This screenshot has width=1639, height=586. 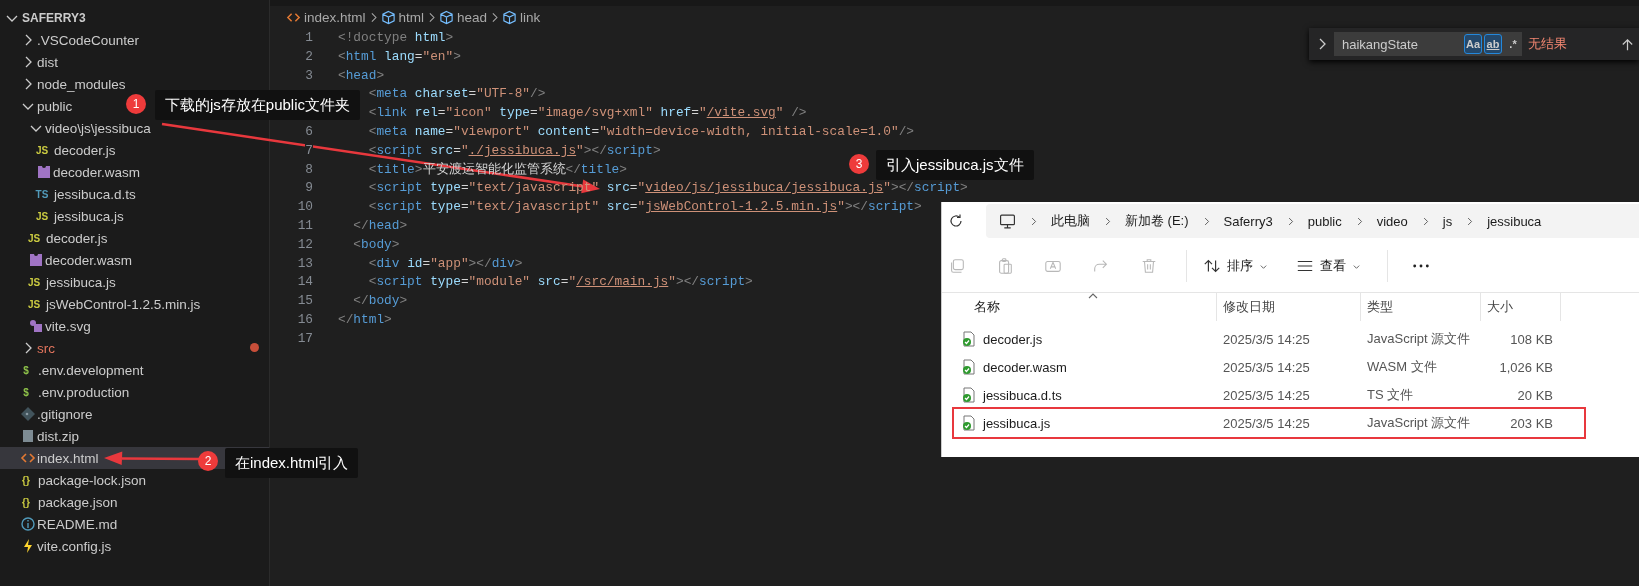 I want to click on match-case-toggle: Aa, so click(x=1472, y=44).